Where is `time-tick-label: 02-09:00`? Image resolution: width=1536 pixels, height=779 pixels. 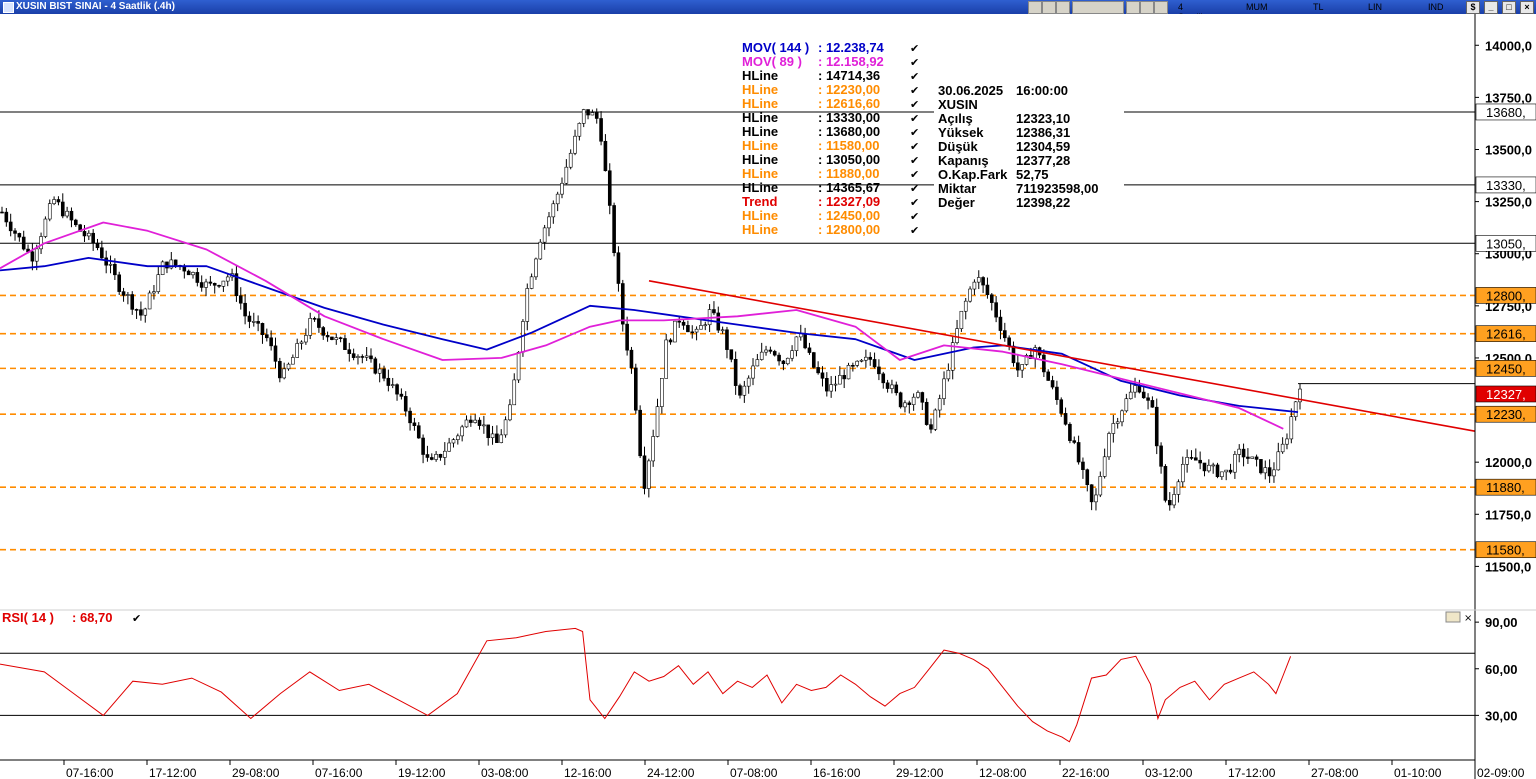
time-tick-label: 02-09:00 is located at coordinates (1501, 772).